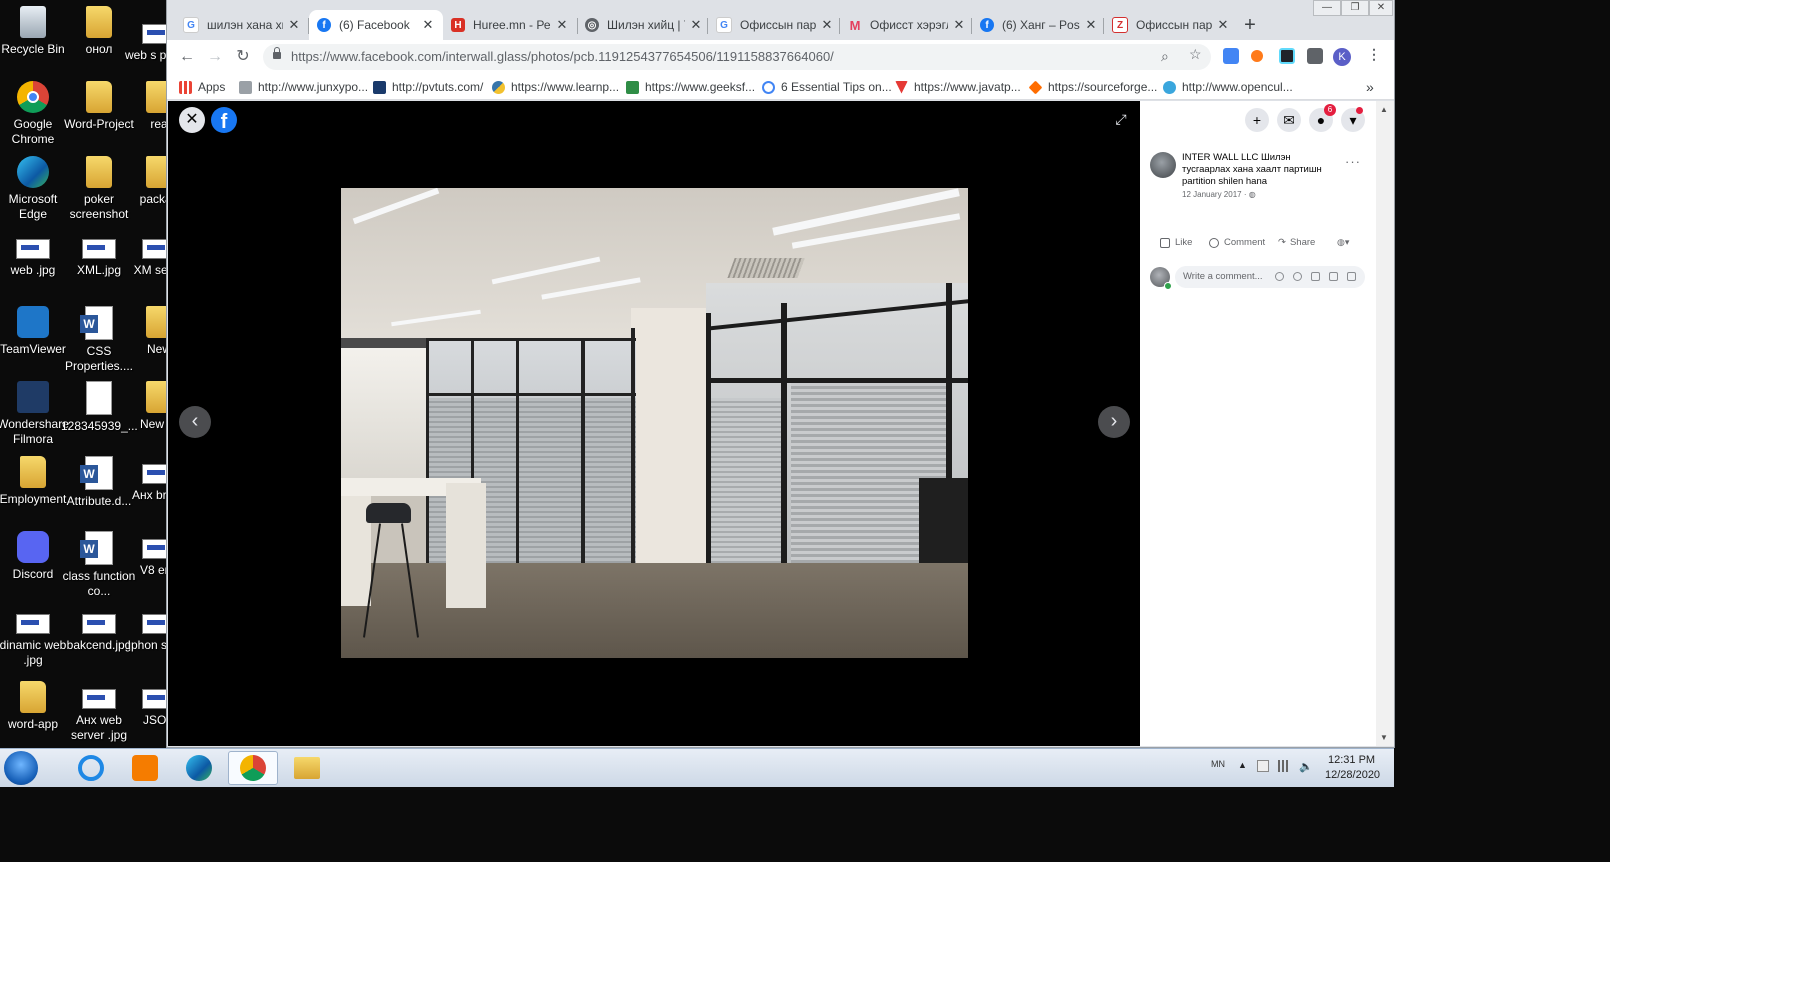 The width and height of the screenshot is (1800, 994). I want to click on chrome-icon, so click(253, 768).